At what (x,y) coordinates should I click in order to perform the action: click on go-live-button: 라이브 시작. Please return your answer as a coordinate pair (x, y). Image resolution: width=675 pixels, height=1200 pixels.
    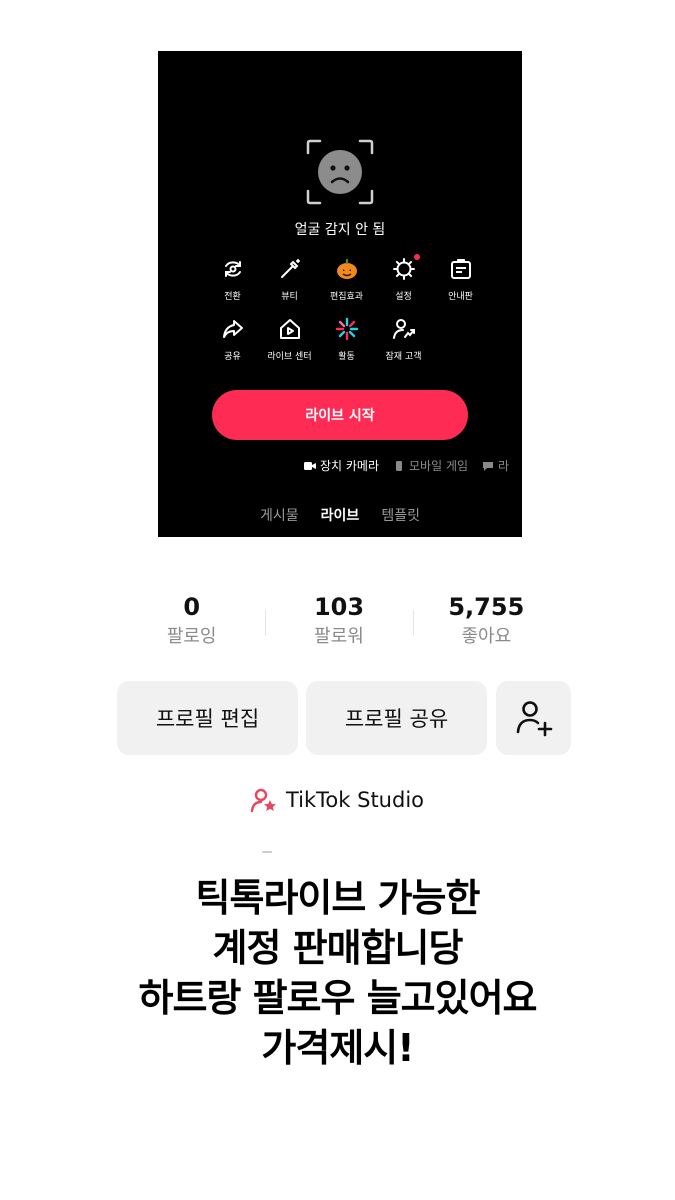
    Looking at the image, I should click on (340, 415).